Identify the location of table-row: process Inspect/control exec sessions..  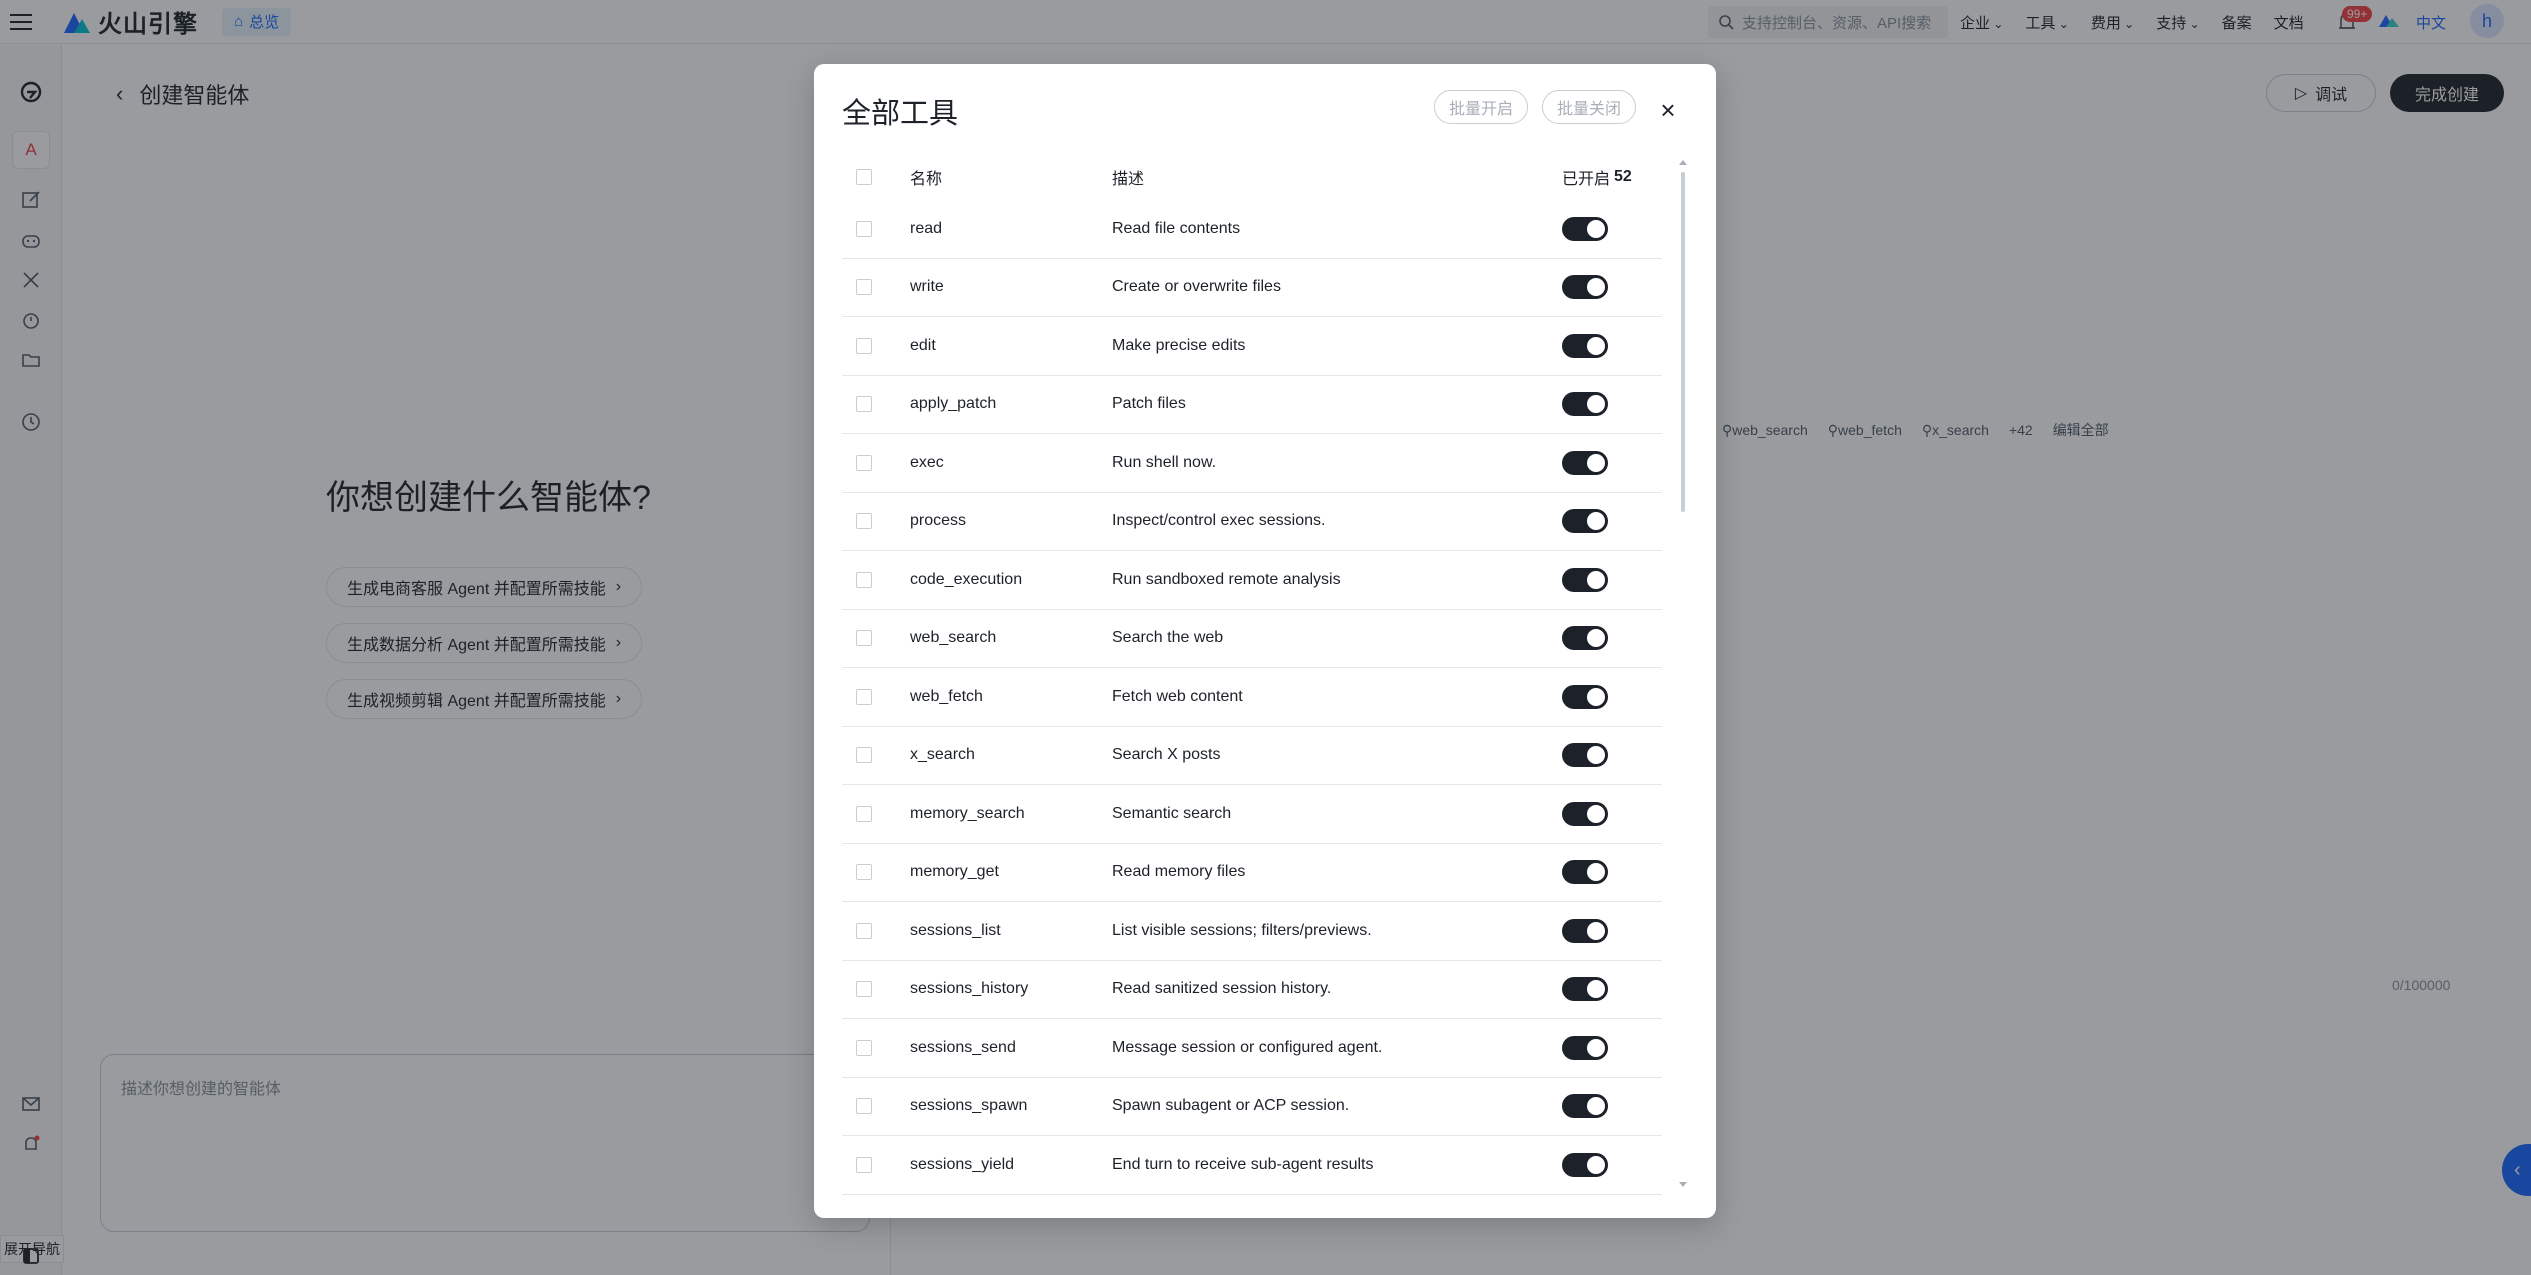
(1252, 522).